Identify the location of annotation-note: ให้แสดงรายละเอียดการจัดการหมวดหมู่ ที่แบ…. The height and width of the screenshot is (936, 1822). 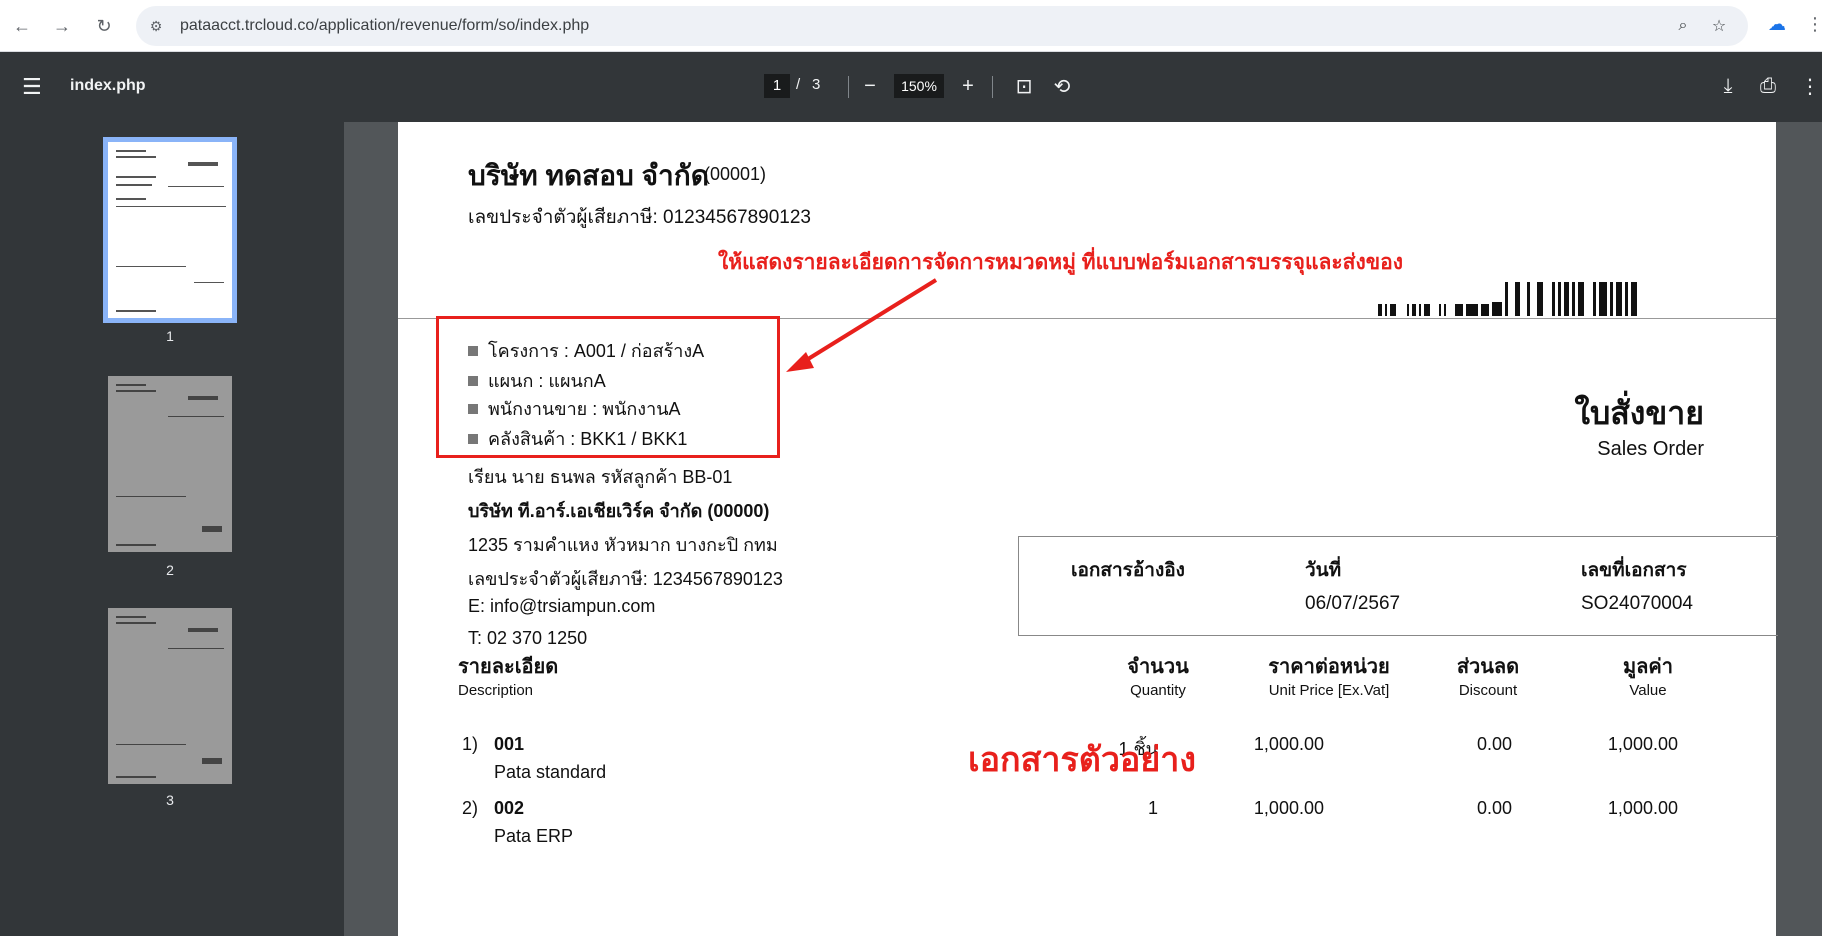
(1060, 262).